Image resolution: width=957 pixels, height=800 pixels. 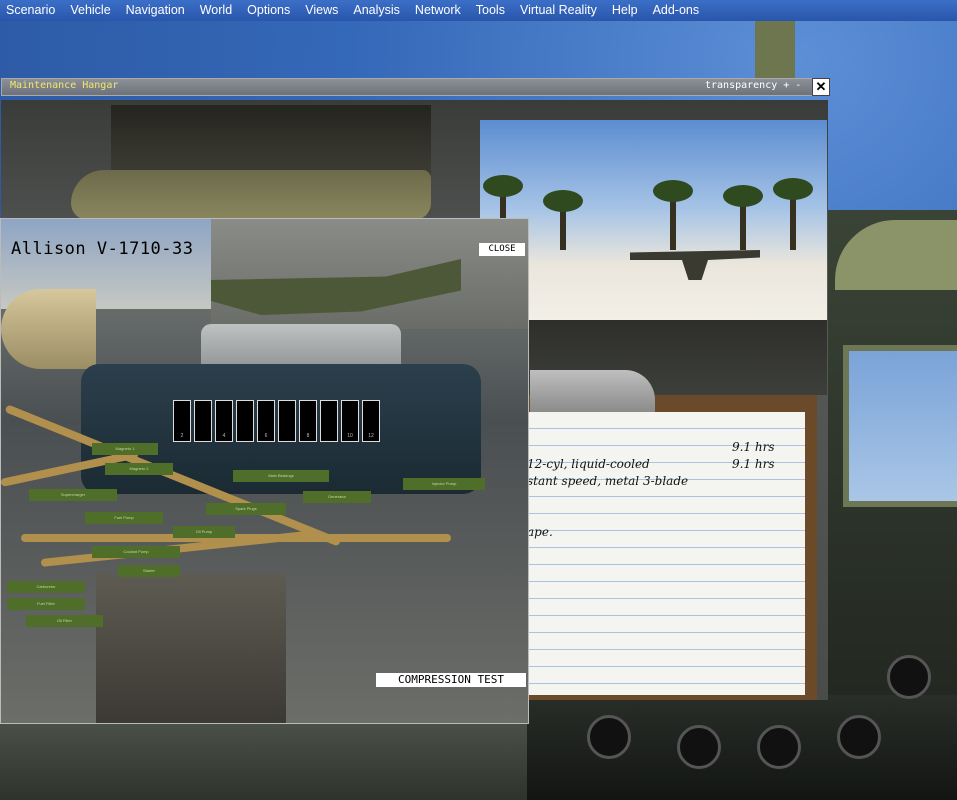 I want to click on menu-scenario: Scenario, so click(x=32, y=10).